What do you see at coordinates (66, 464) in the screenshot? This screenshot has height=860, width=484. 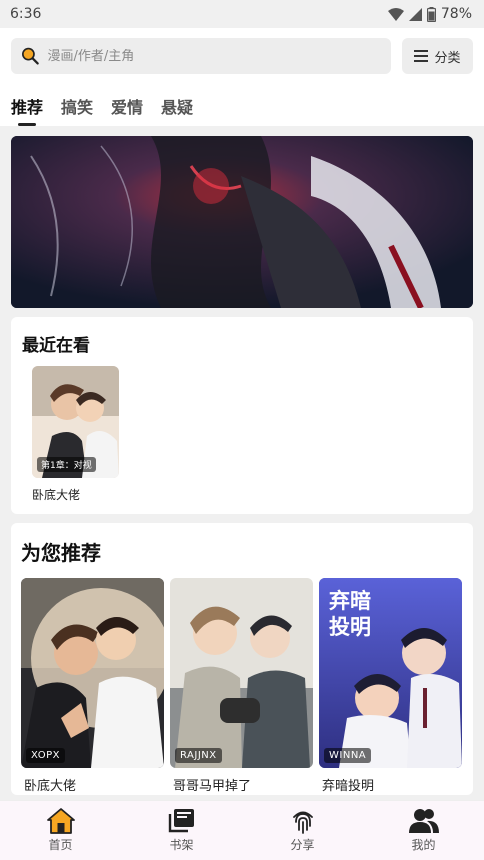 I see `recent-chapter-tag: 第1章：对视` at bounding box center [66, 464].